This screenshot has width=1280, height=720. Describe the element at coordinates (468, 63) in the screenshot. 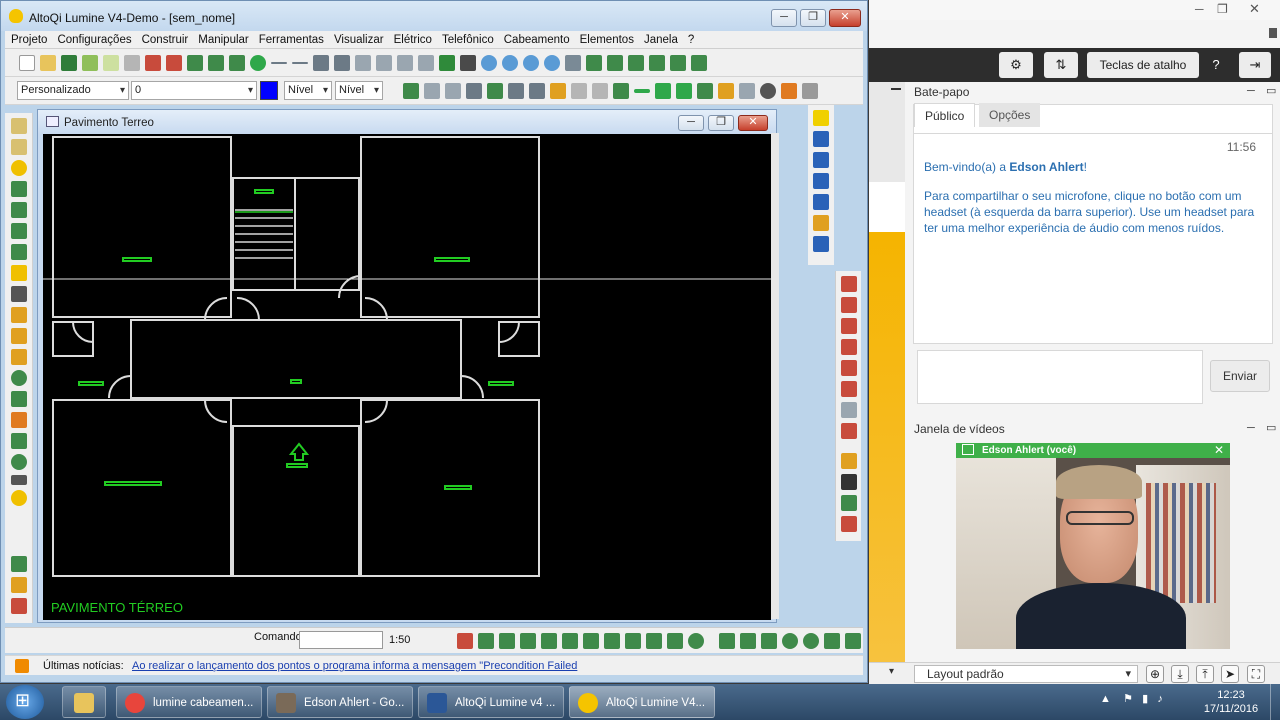

I see `frame-icon` at that location.